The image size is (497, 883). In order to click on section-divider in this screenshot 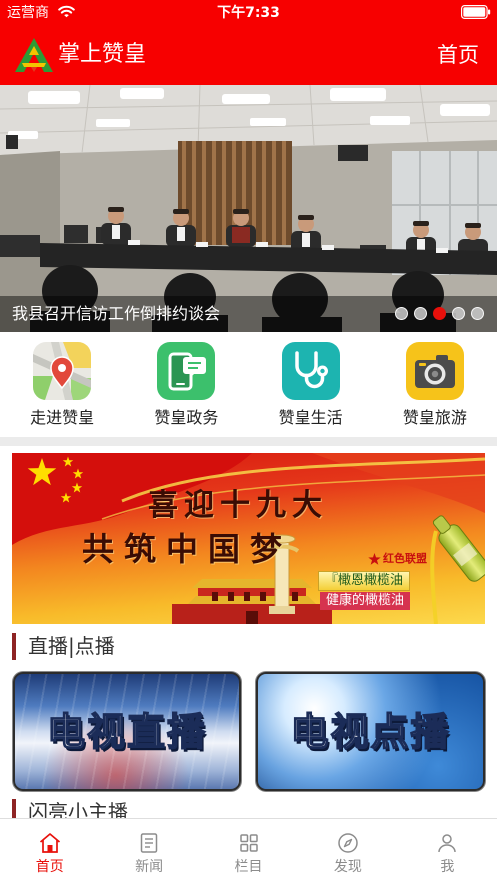, I will do `click(248, 441)`.